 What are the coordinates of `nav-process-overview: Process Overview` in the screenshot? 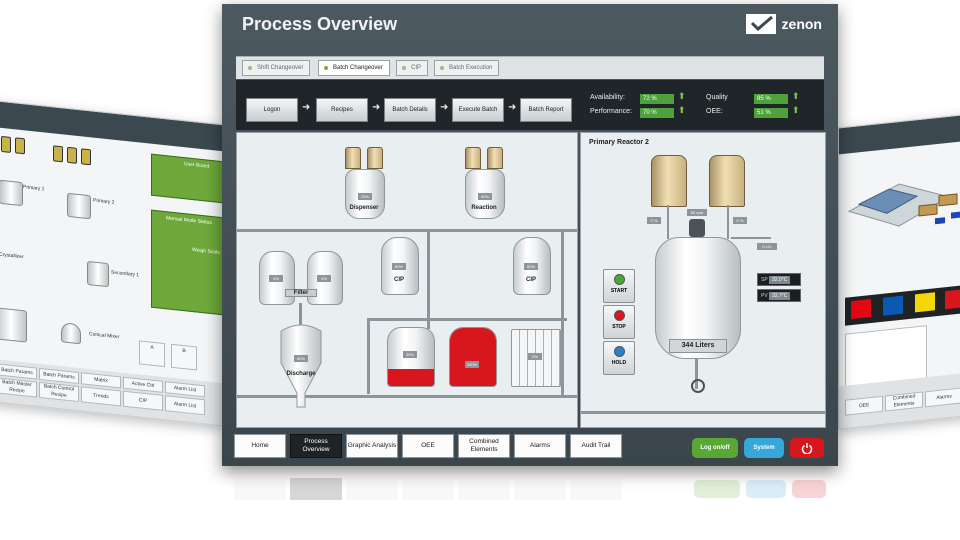 It's located at (316, 446).